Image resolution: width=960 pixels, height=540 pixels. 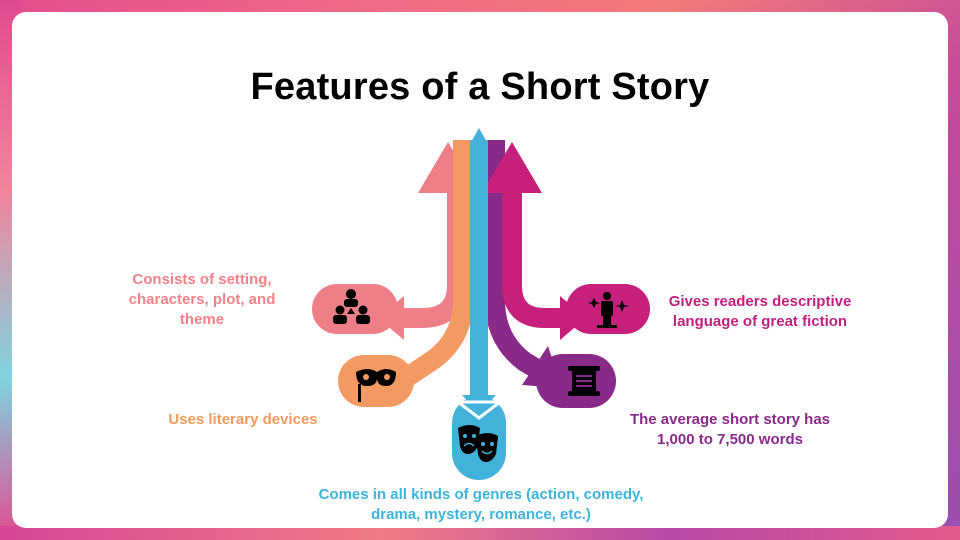 I want to click on scroll-icon, so click(x=584, y=381).